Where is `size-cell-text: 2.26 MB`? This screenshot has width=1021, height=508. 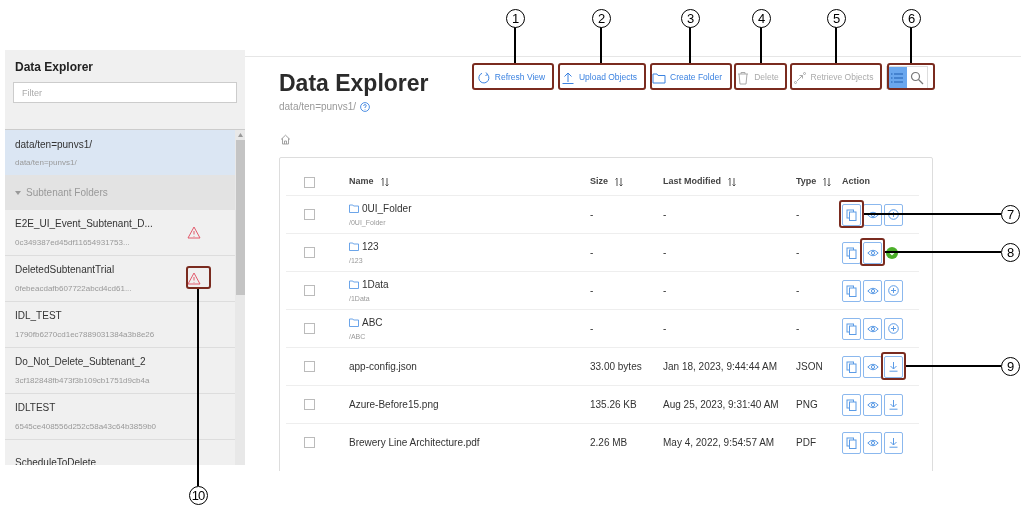
size-cell-text: 2.26 MB is located at coordinates (609, 443).